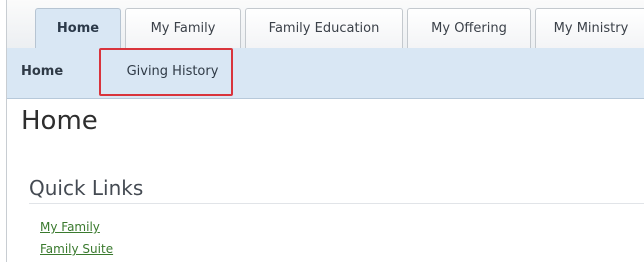 This screenshot has width=644, height=262. I want to click on tab-family-education: Family Education, so click(324, 28).